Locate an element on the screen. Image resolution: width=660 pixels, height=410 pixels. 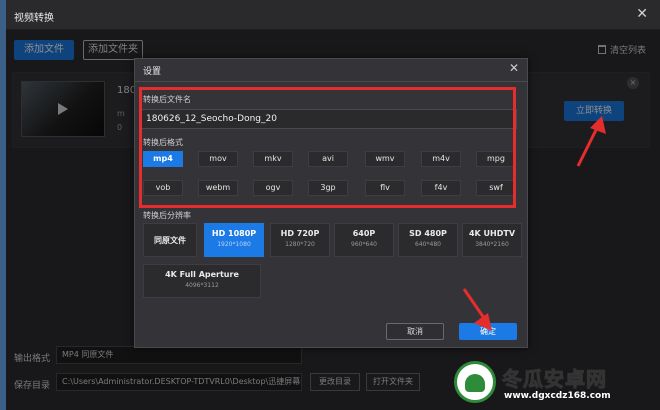
window-close-icon: ✕ is located at coordinates (642, 14).